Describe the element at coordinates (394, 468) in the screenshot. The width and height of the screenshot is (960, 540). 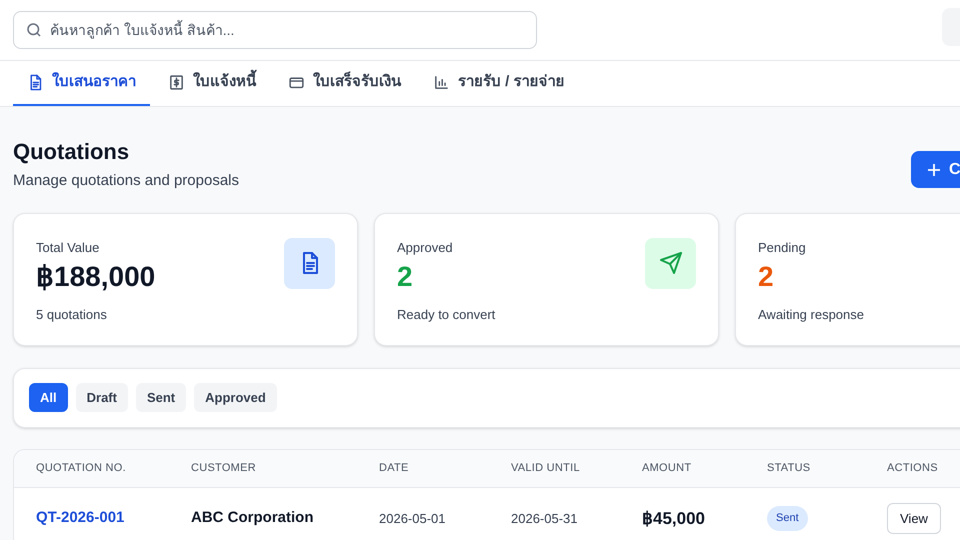
I see `column-header: DATE` at that location.